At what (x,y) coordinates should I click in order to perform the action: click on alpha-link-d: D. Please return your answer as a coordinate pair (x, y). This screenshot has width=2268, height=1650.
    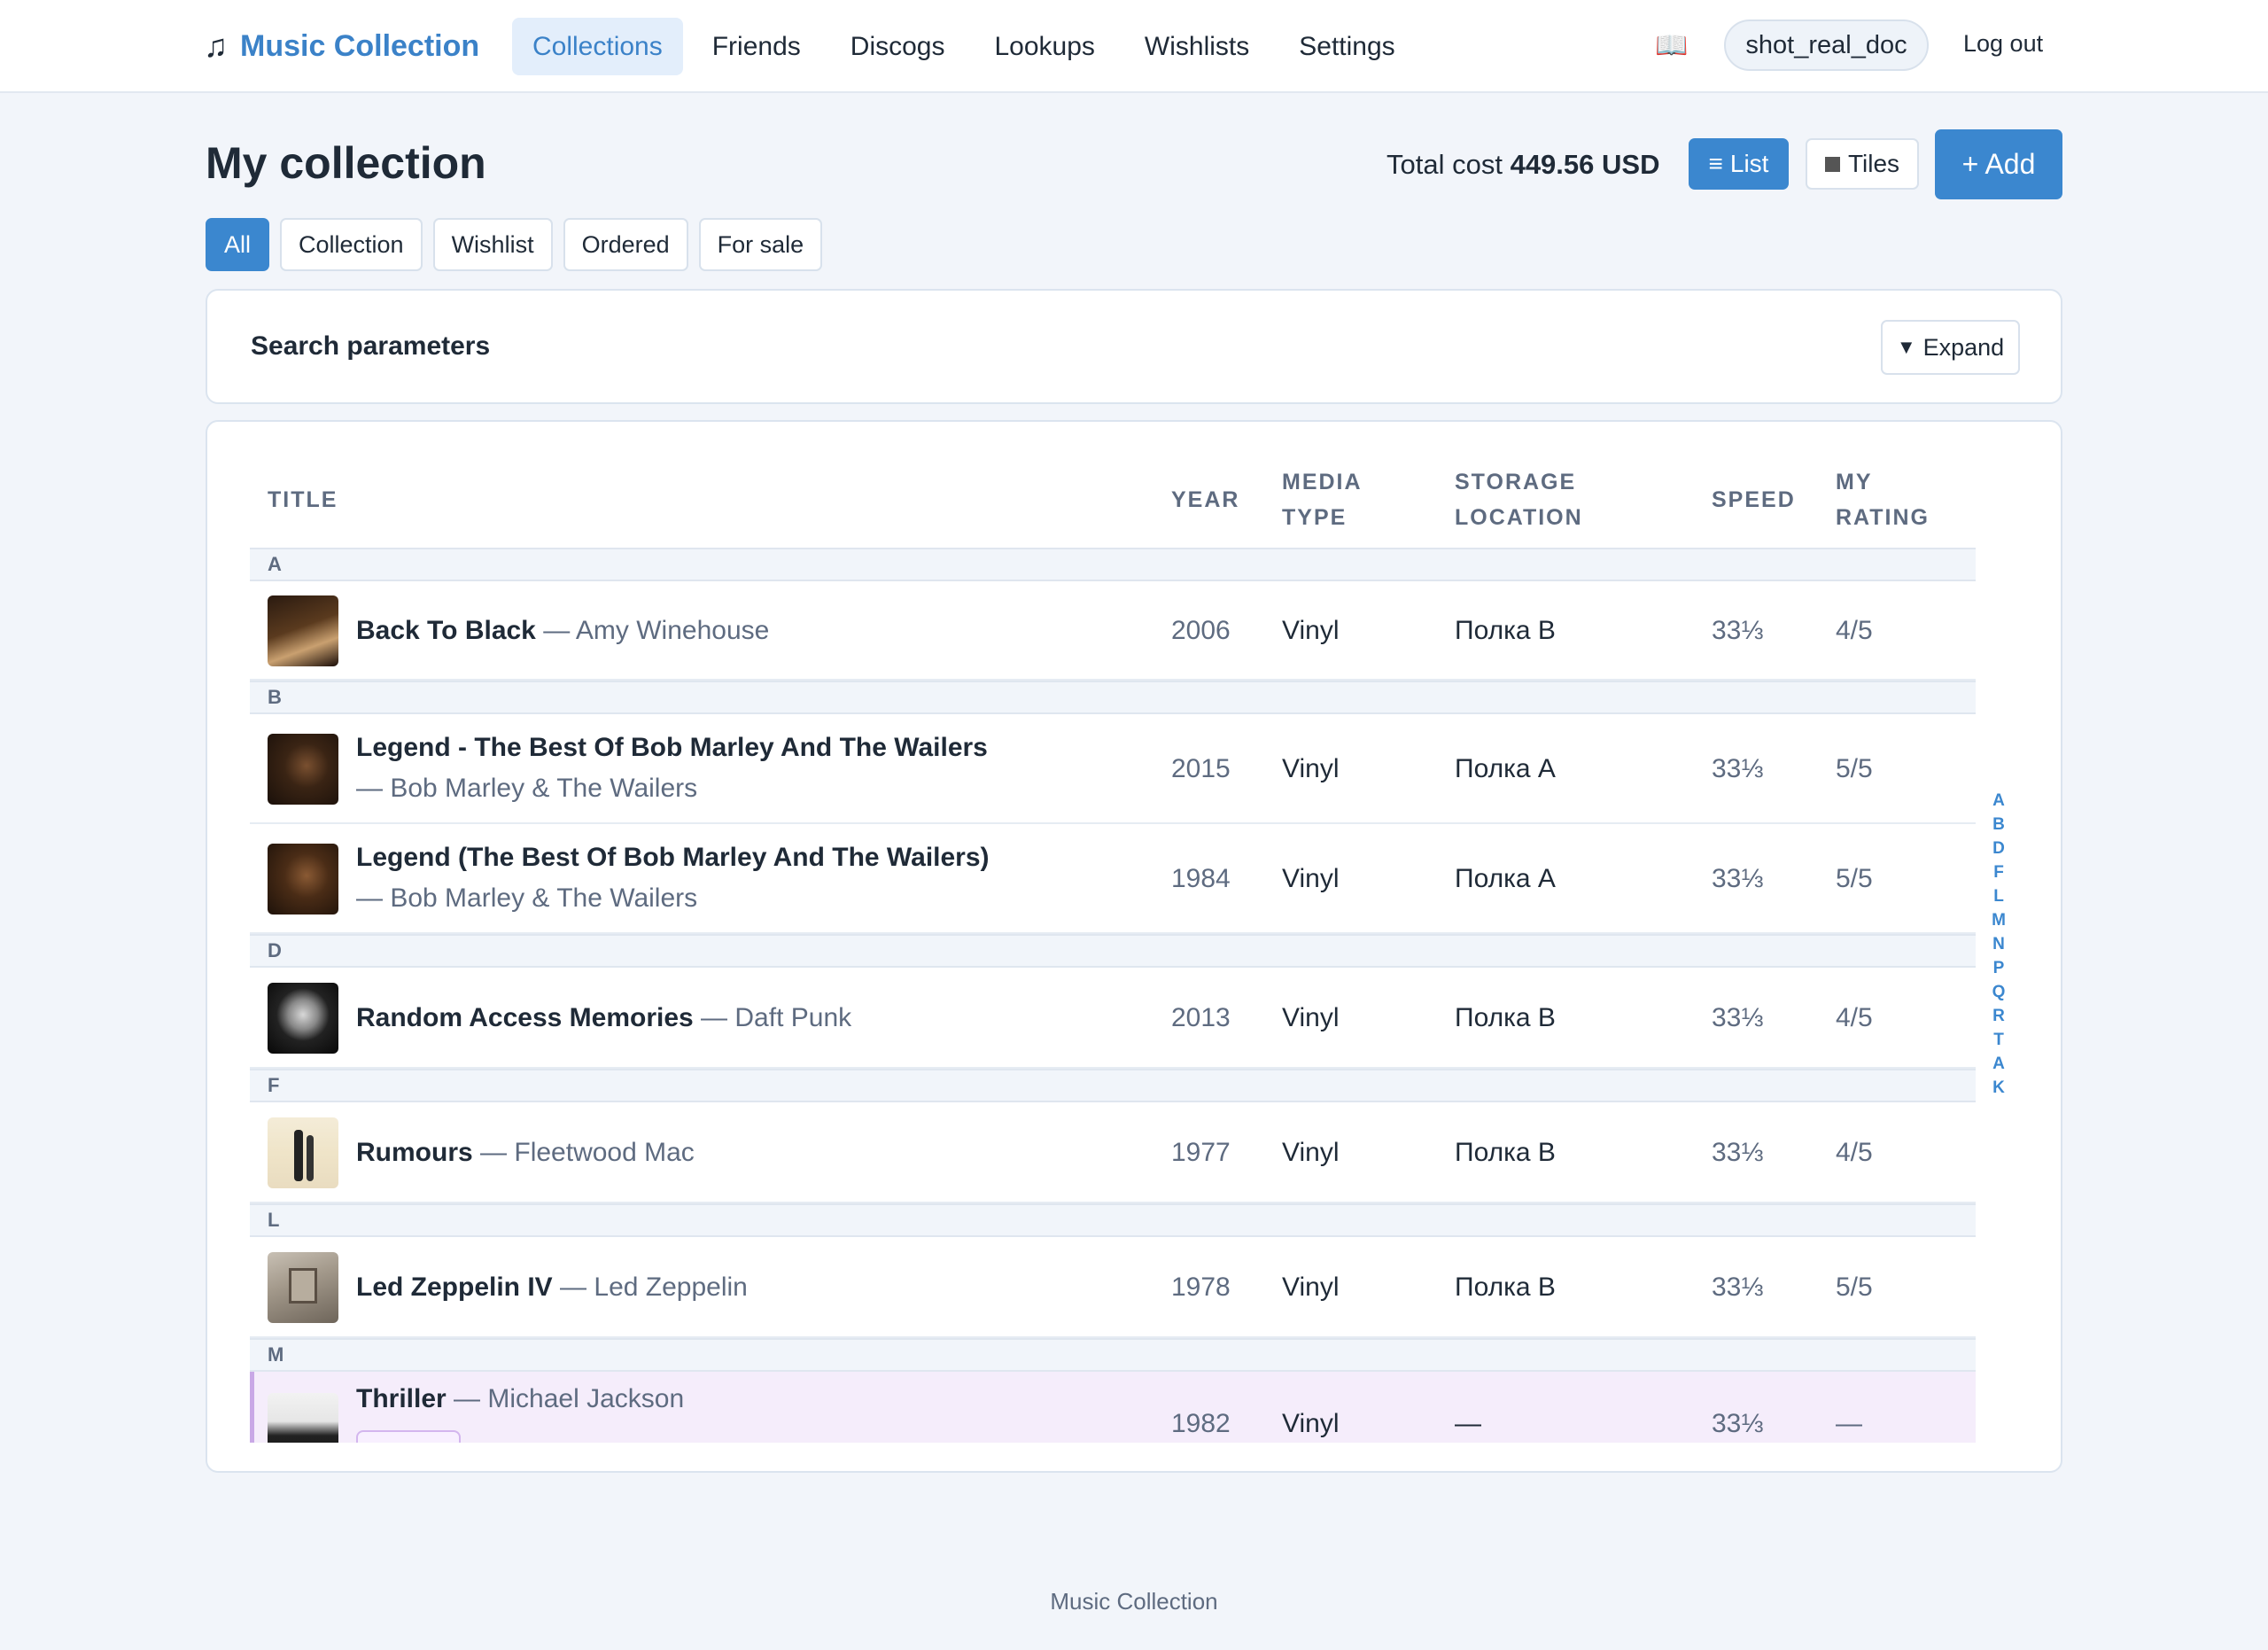
    Looking at the image, I should click on (1998, 848).